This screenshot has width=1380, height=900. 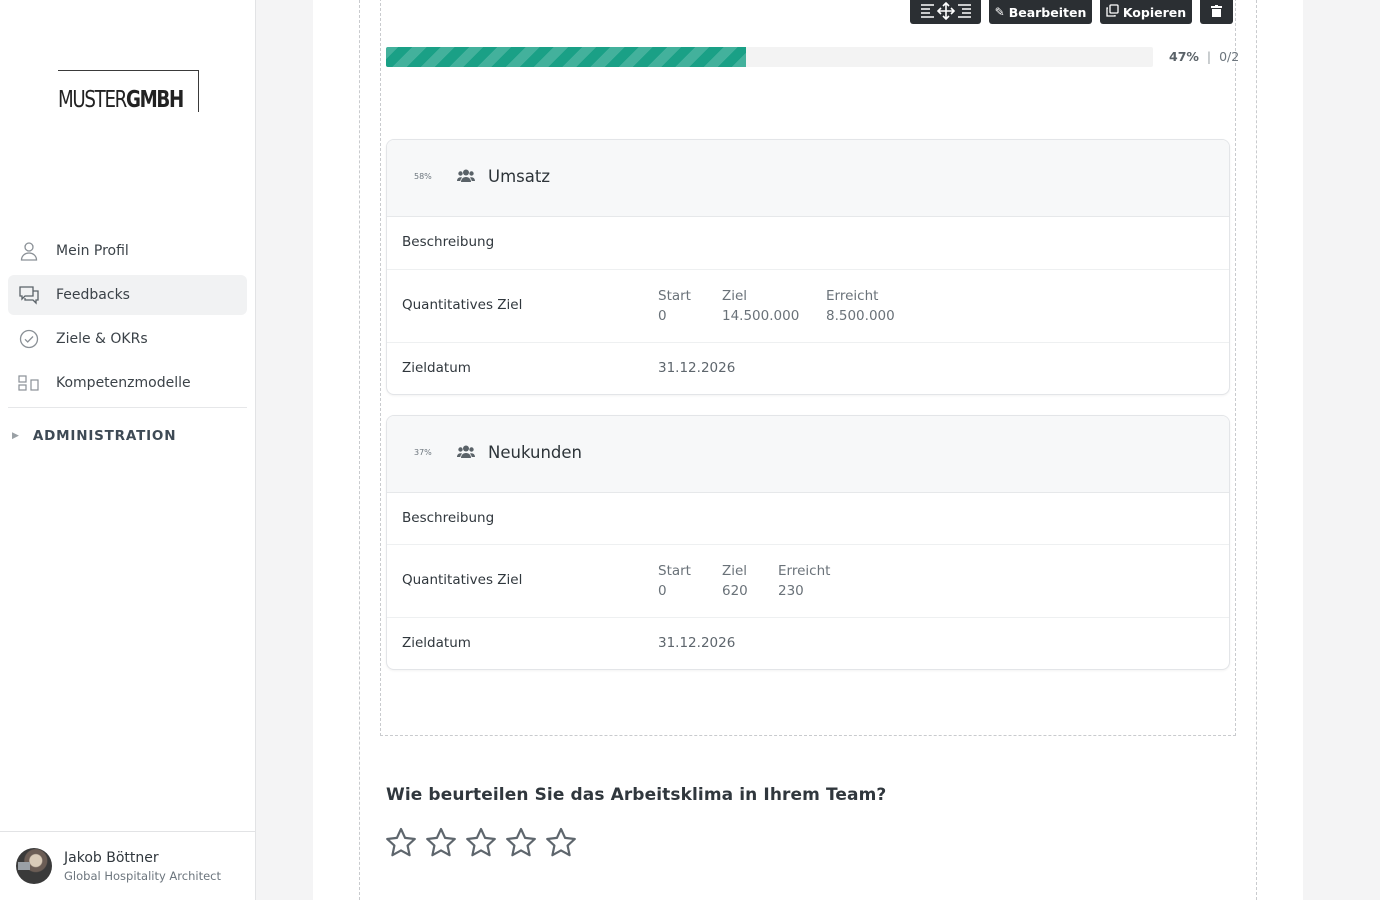 I want to click on target-value: 14.500.000, so click(x=761, y=316).